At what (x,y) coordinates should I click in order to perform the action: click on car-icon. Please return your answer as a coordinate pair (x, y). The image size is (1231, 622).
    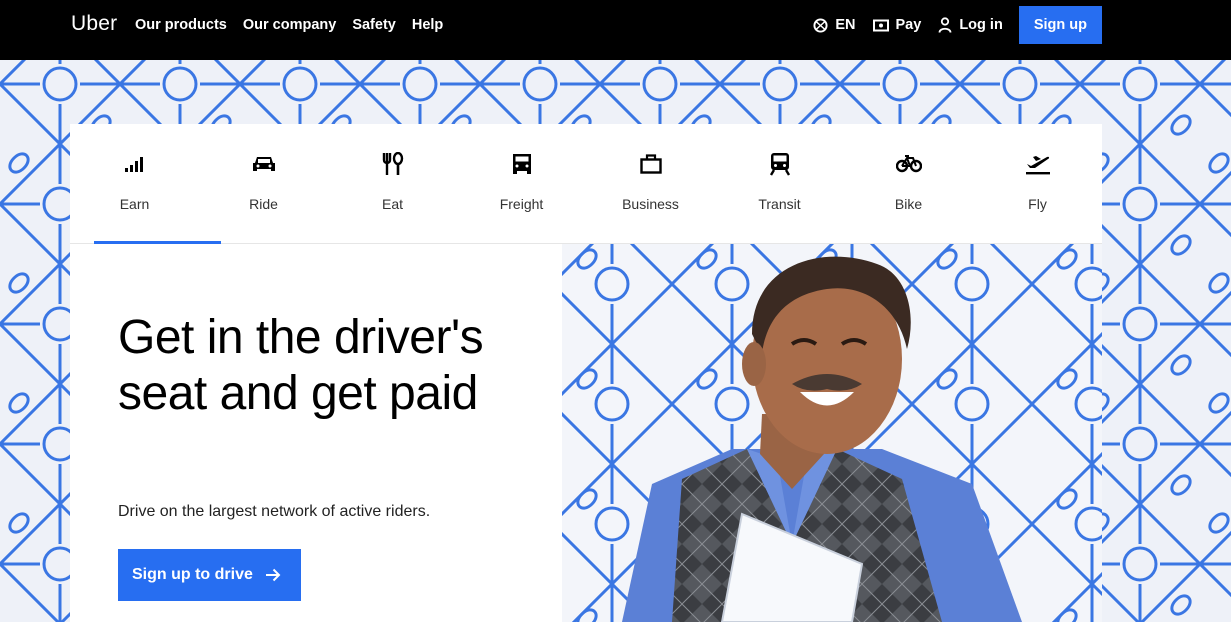
    Looking at the image, I should click on (263, 164).